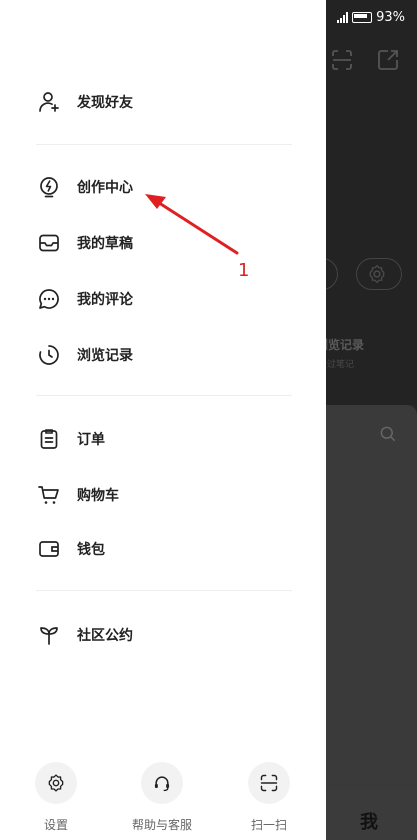 The width and height of the screenshot is (417, 840). Describe the element at coordinates (195, 226) in the screenshot. I see `annotation-arrow` at that location.